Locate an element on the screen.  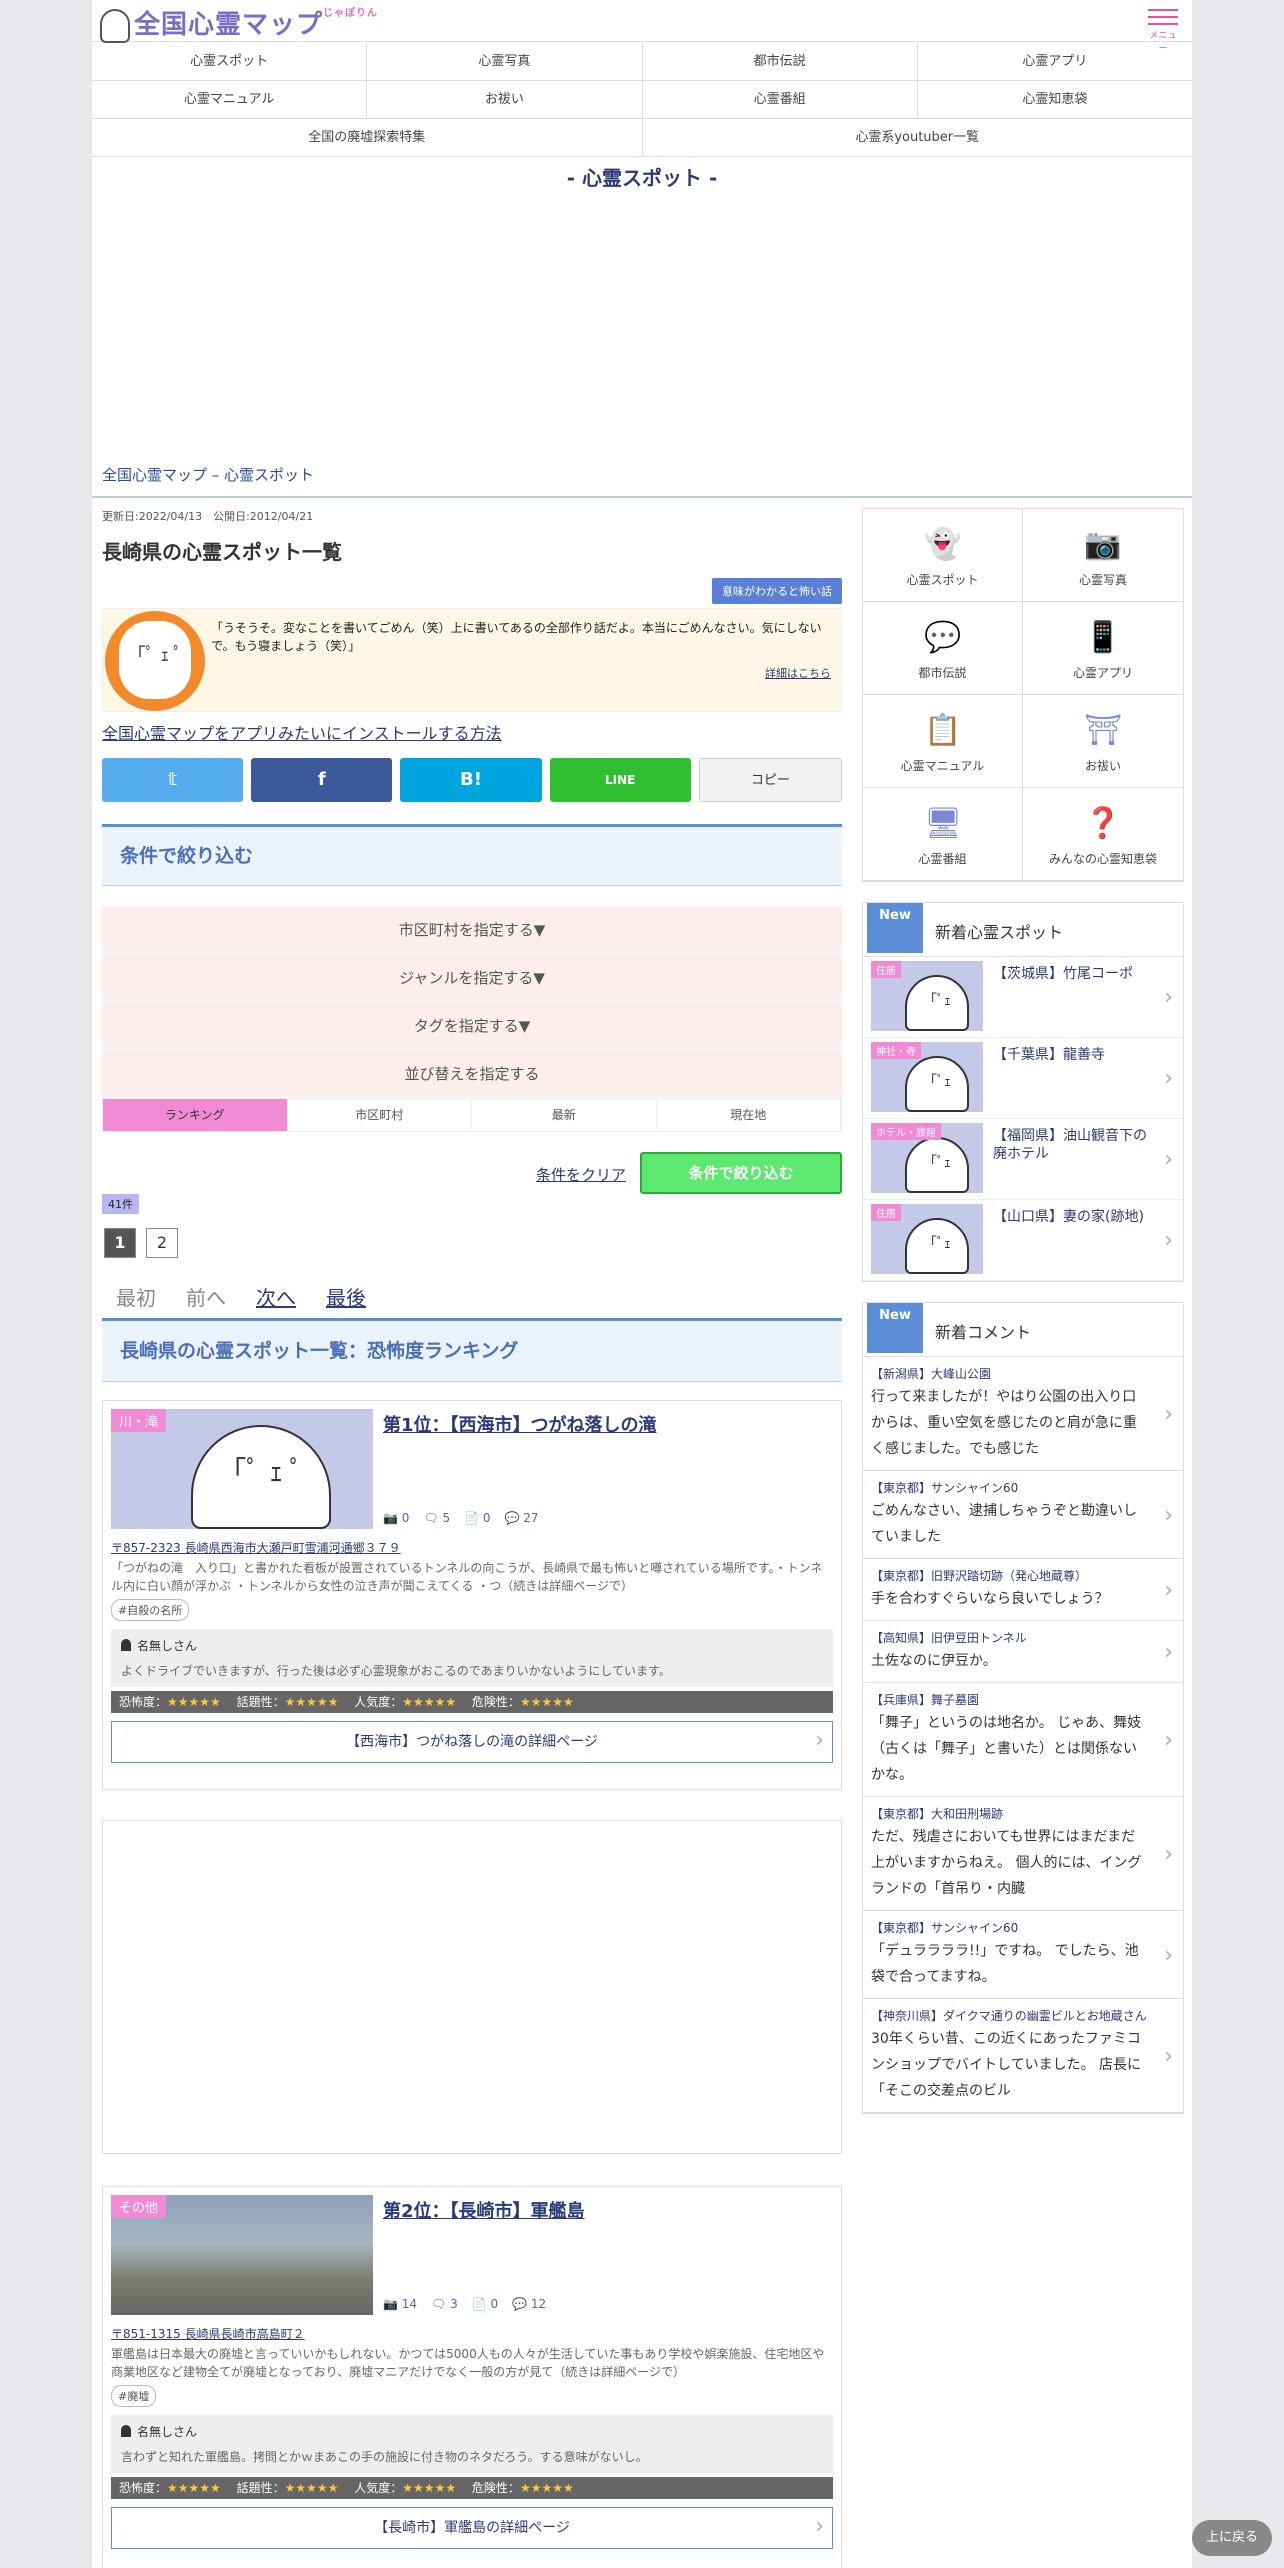
smartphone-icon: 📱 is located at coordinates (1103, 637).